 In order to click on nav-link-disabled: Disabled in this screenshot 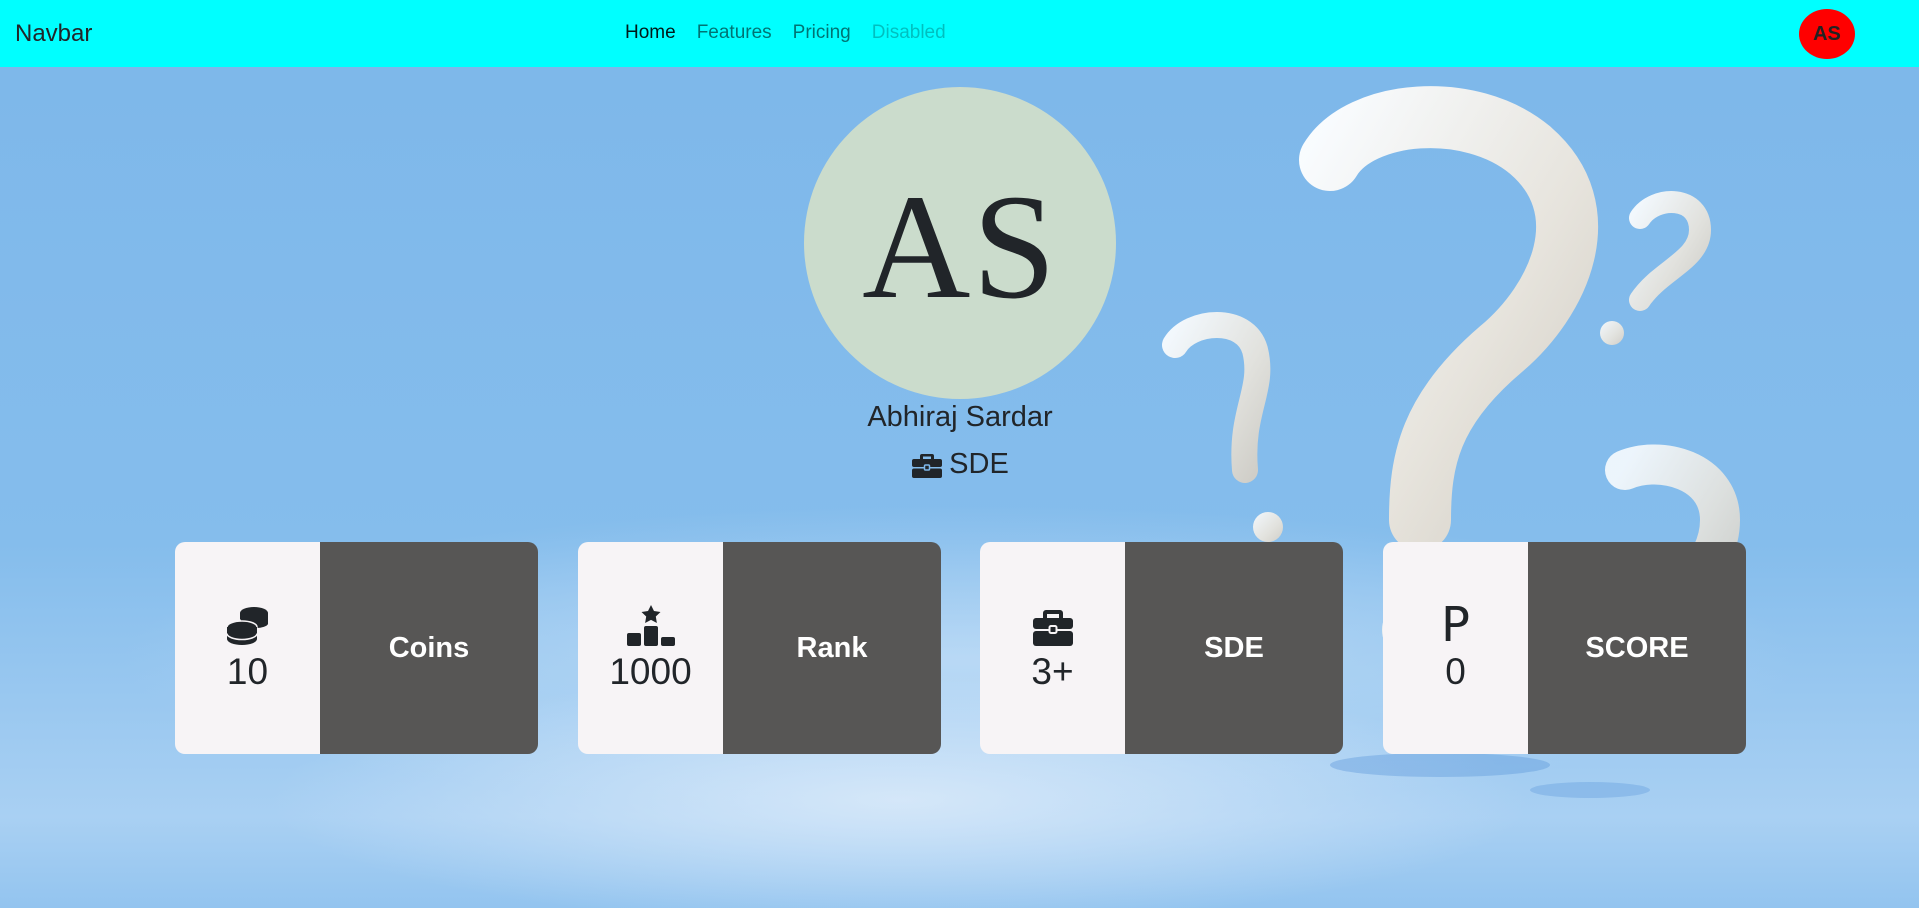, I will do `click(908, 32)`.